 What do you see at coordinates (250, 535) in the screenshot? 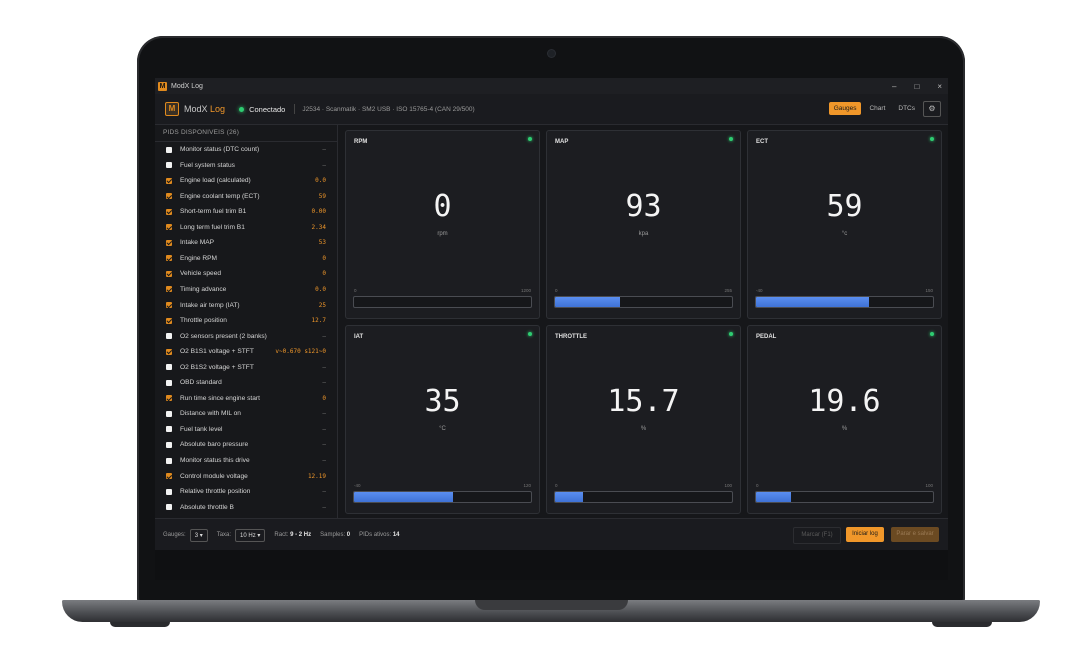
I see `rate-select: 10 Hz ▾` at bounding box center [250, 535].